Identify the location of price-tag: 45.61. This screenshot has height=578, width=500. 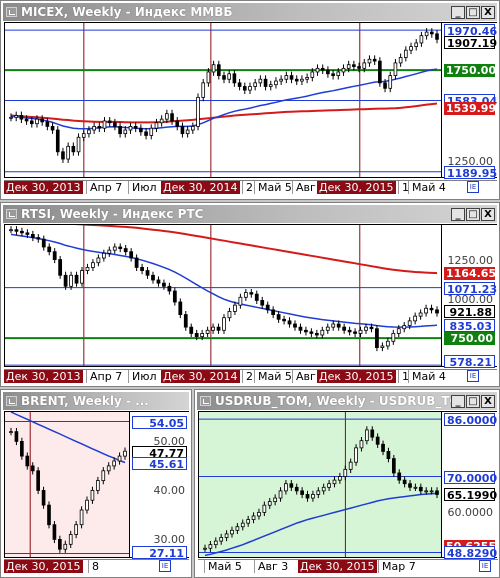
(159, 463).